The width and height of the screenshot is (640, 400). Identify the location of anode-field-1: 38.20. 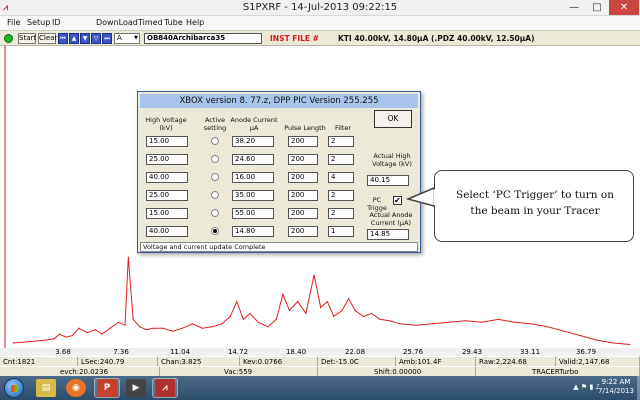
(253, 141).